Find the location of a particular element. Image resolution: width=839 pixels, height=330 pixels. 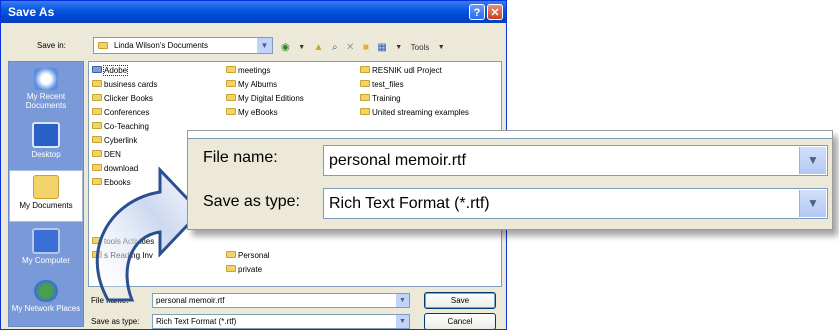

toolbar: ◉ ▼ ▲ ⌕ ✕ ■ ▦ ▼ Tools ▼ is located at coordinates (365, 46).